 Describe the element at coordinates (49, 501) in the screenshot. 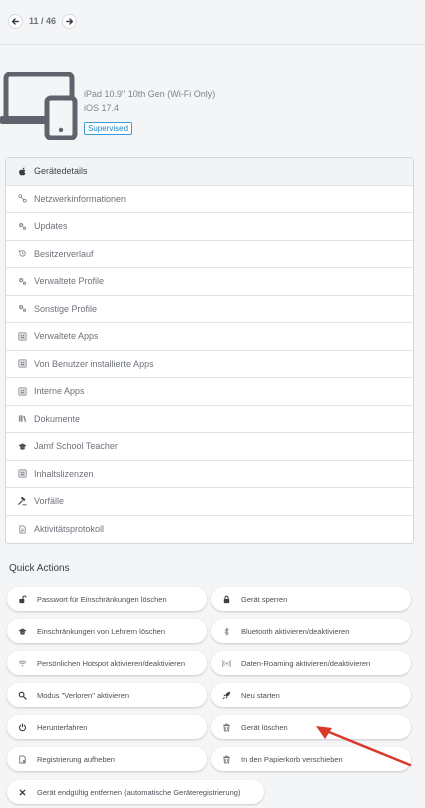

I see `menu-item-label: Vorfälle` at that location.